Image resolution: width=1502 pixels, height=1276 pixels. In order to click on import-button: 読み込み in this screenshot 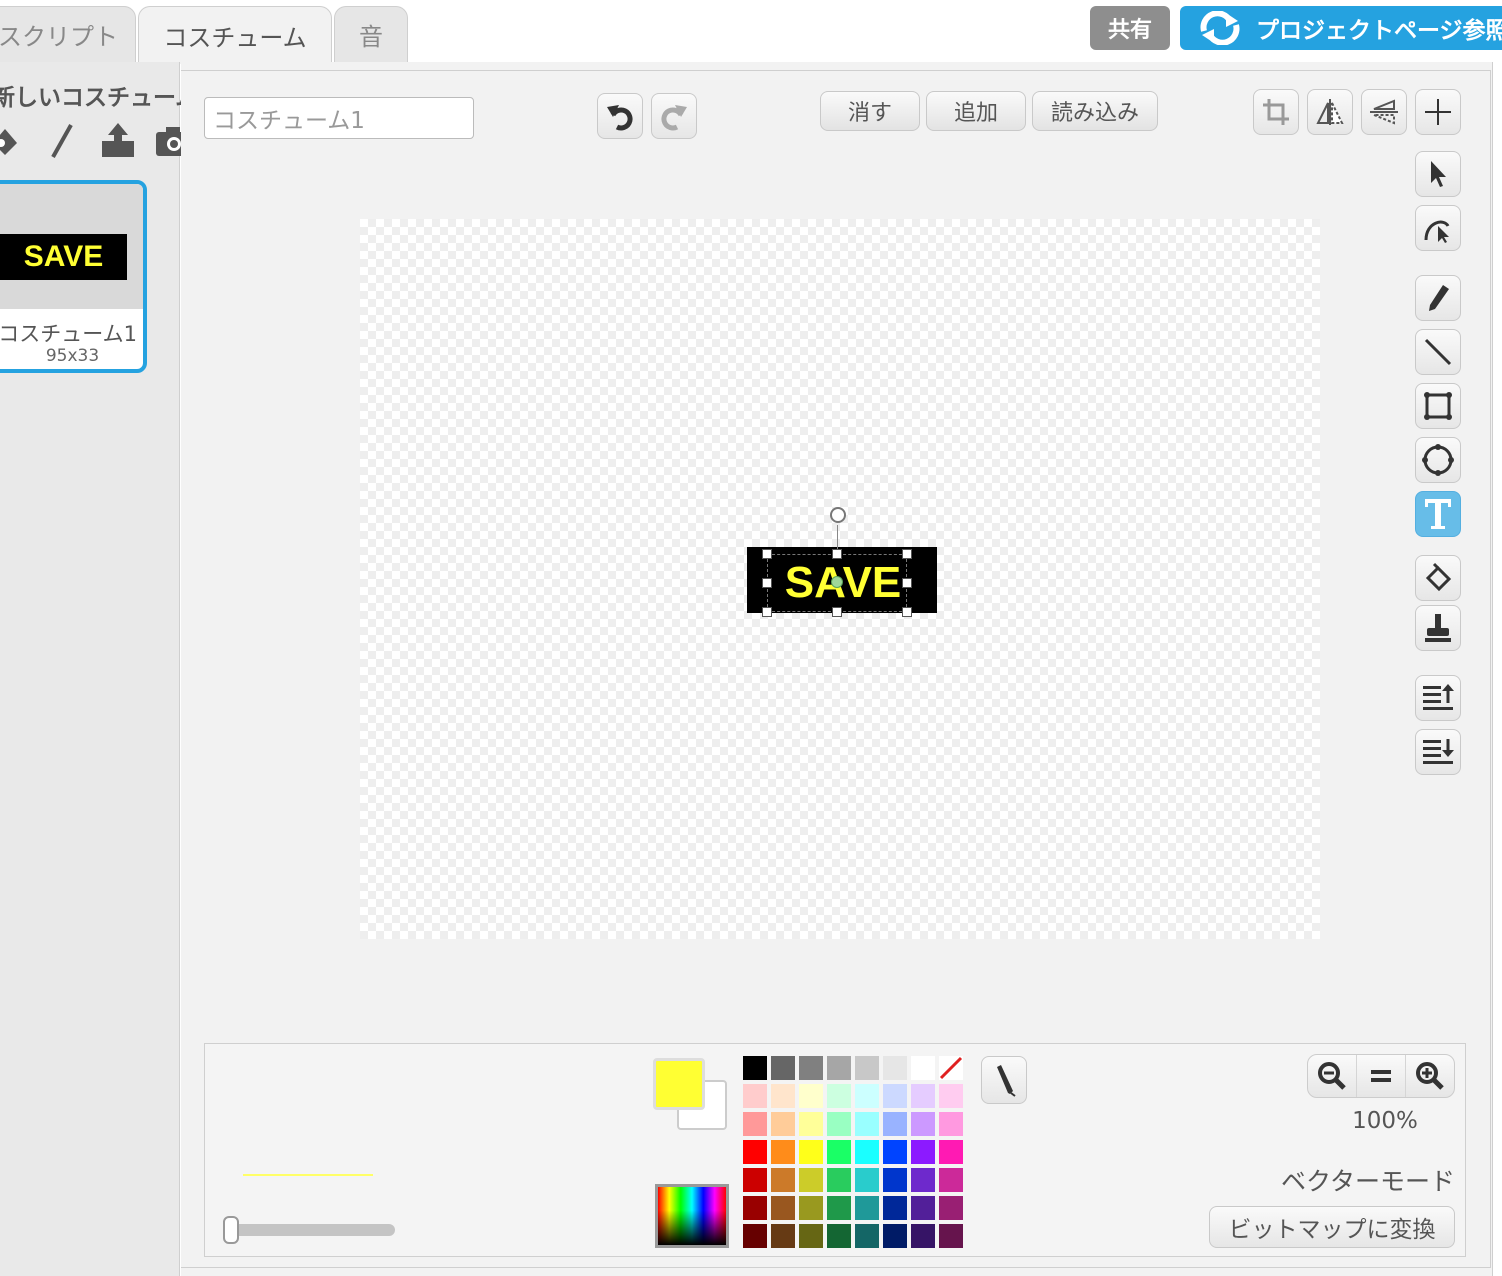, I will do `click(1095, 111)`.